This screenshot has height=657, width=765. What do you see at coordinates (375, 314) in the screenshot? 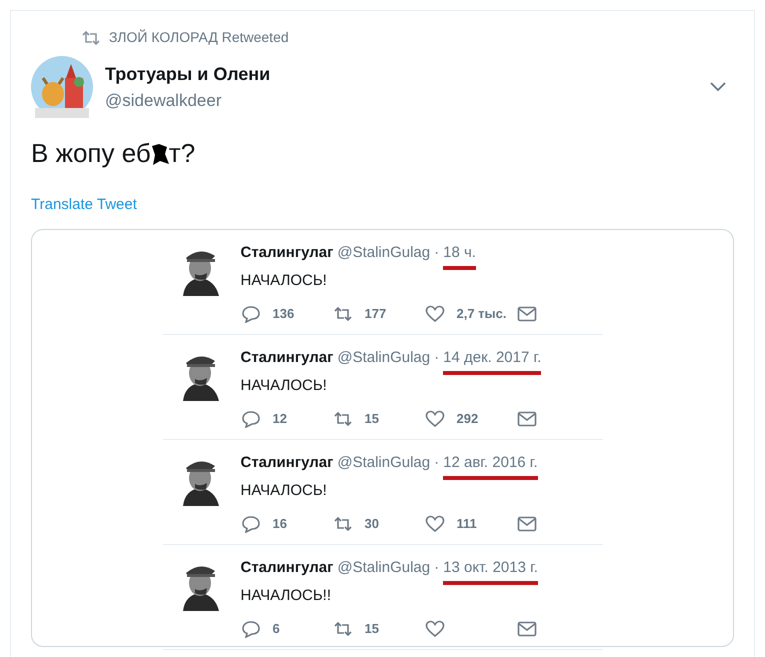
I see `retweet-count: 177` at bounding box center [375, 314].